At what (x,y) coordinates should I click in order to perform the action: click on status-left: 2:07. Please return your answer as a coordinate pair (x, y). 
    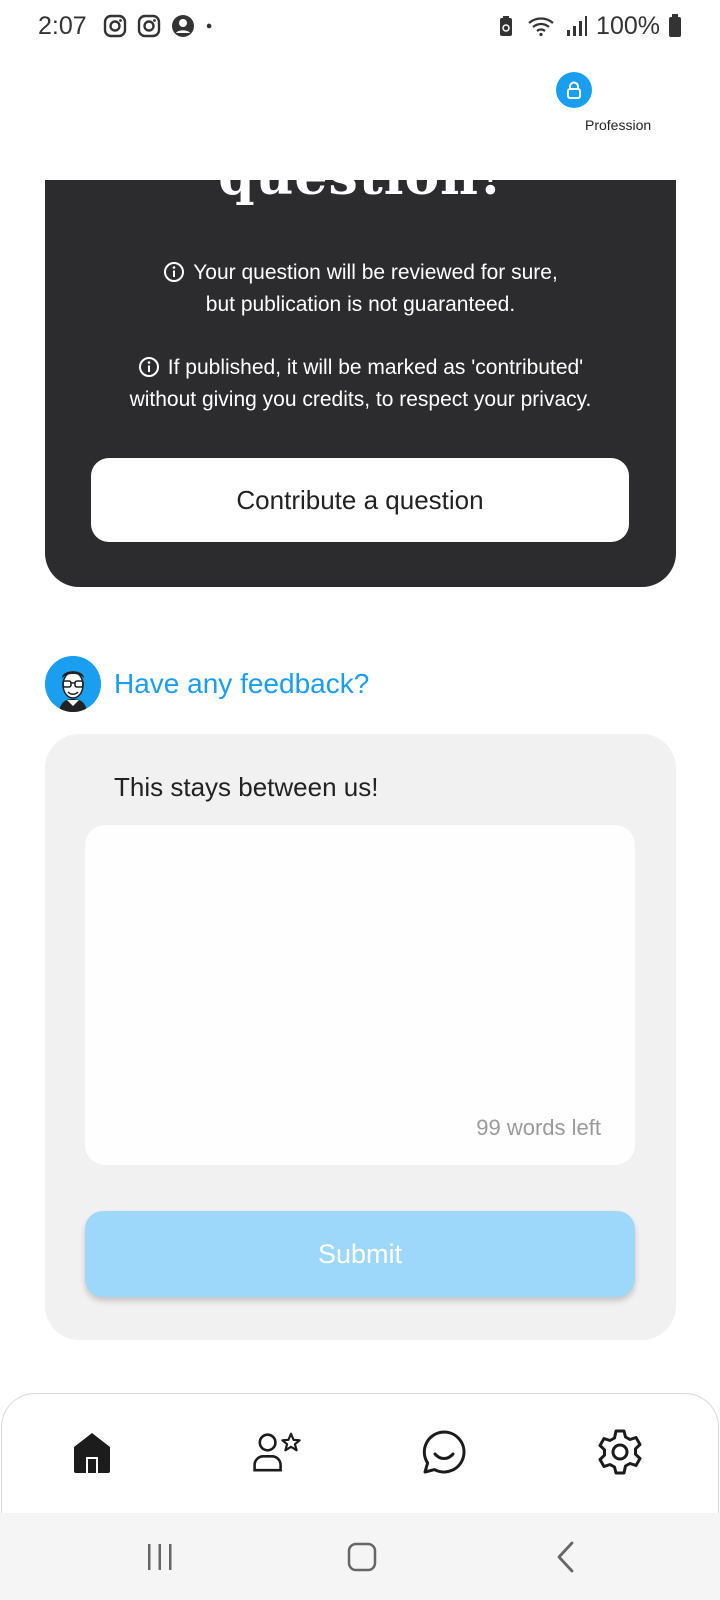
    Looking at the image, I should click on (128, 26).